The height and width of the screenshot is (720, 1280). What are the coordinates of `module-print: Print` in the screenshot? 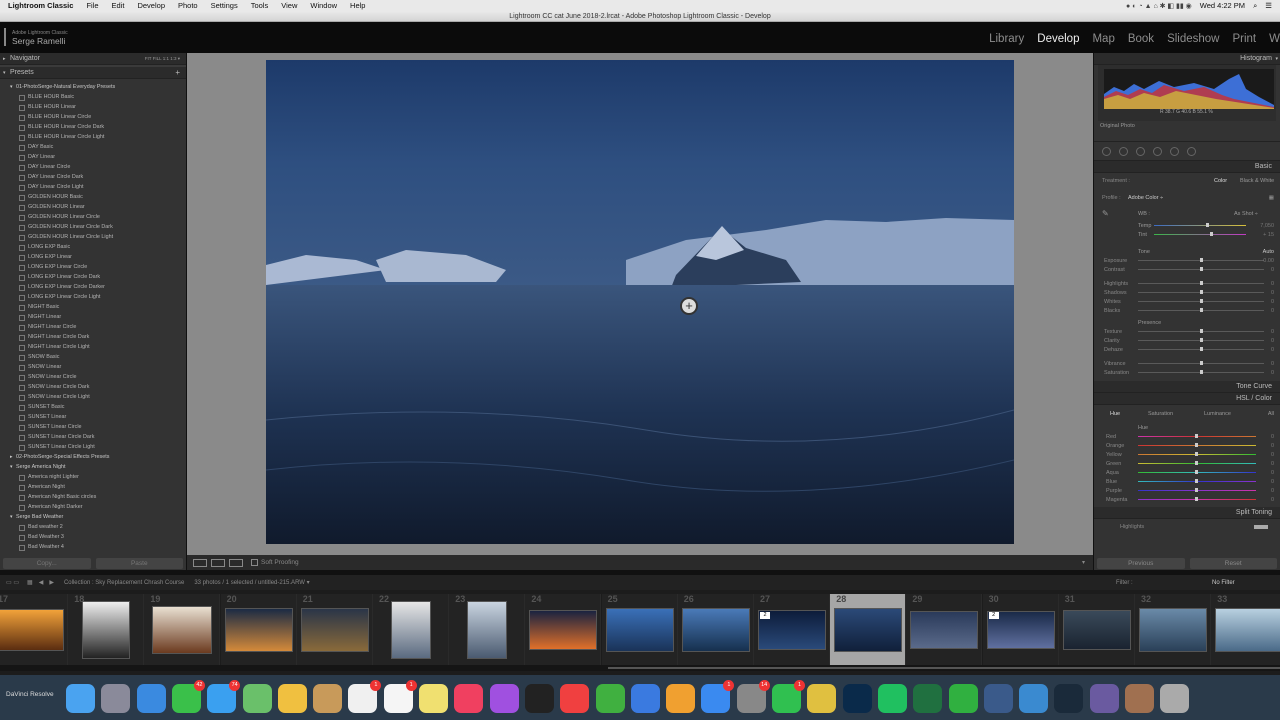 It's located at (1244, 39).